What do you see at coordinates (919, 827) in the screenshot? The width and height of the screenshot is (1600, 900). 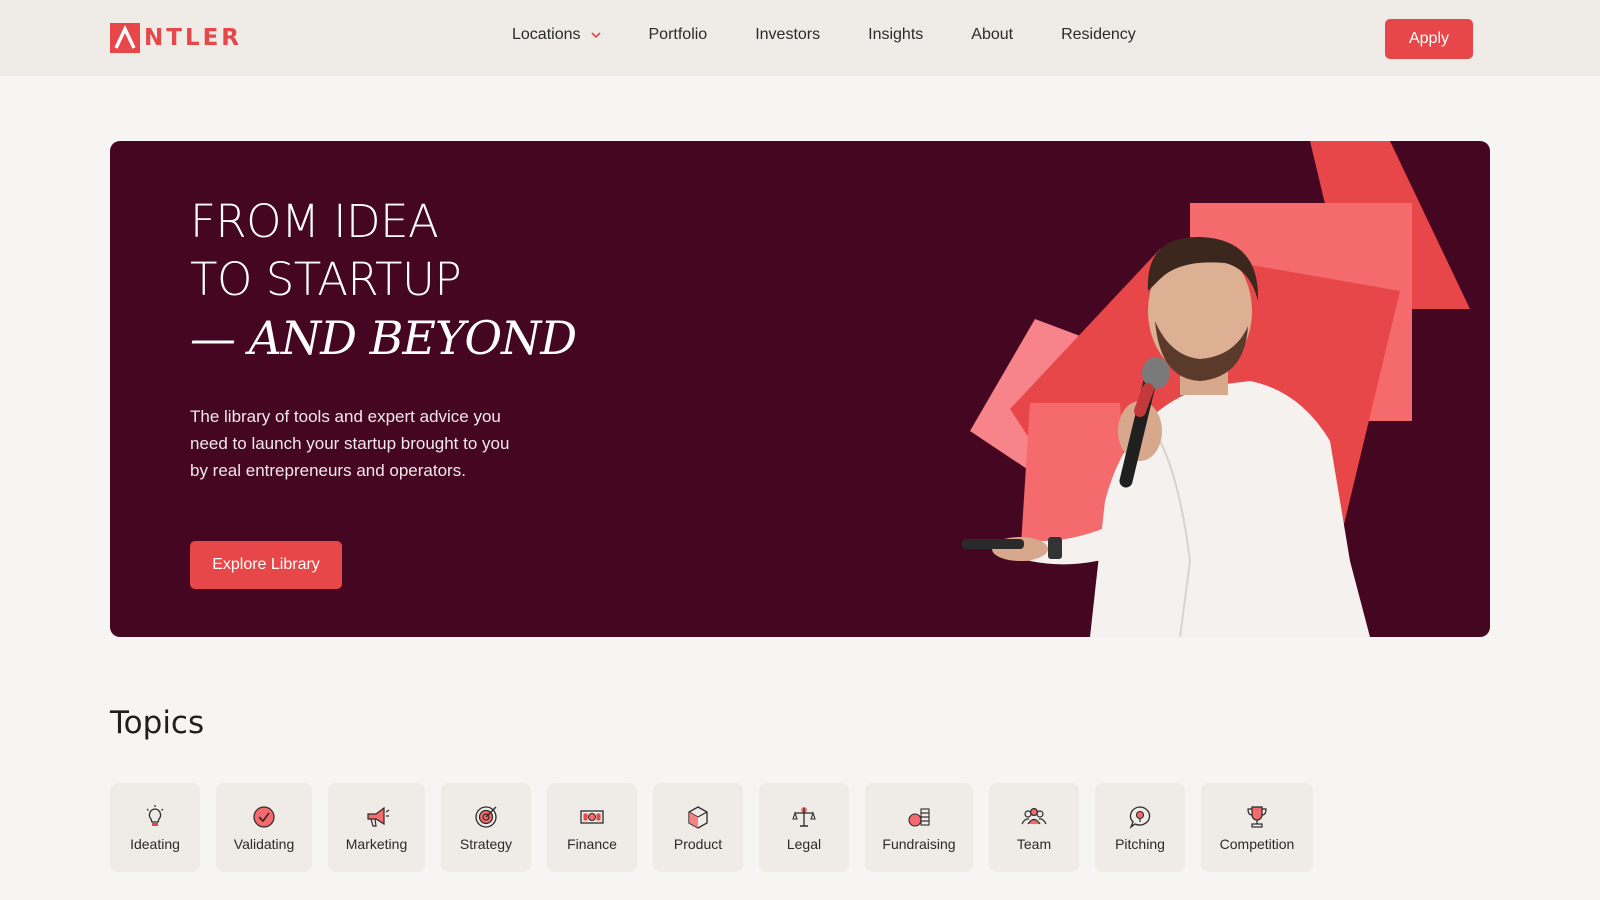 I see `topic-fundraising: Fundraising` at bounding box center [919, 827].